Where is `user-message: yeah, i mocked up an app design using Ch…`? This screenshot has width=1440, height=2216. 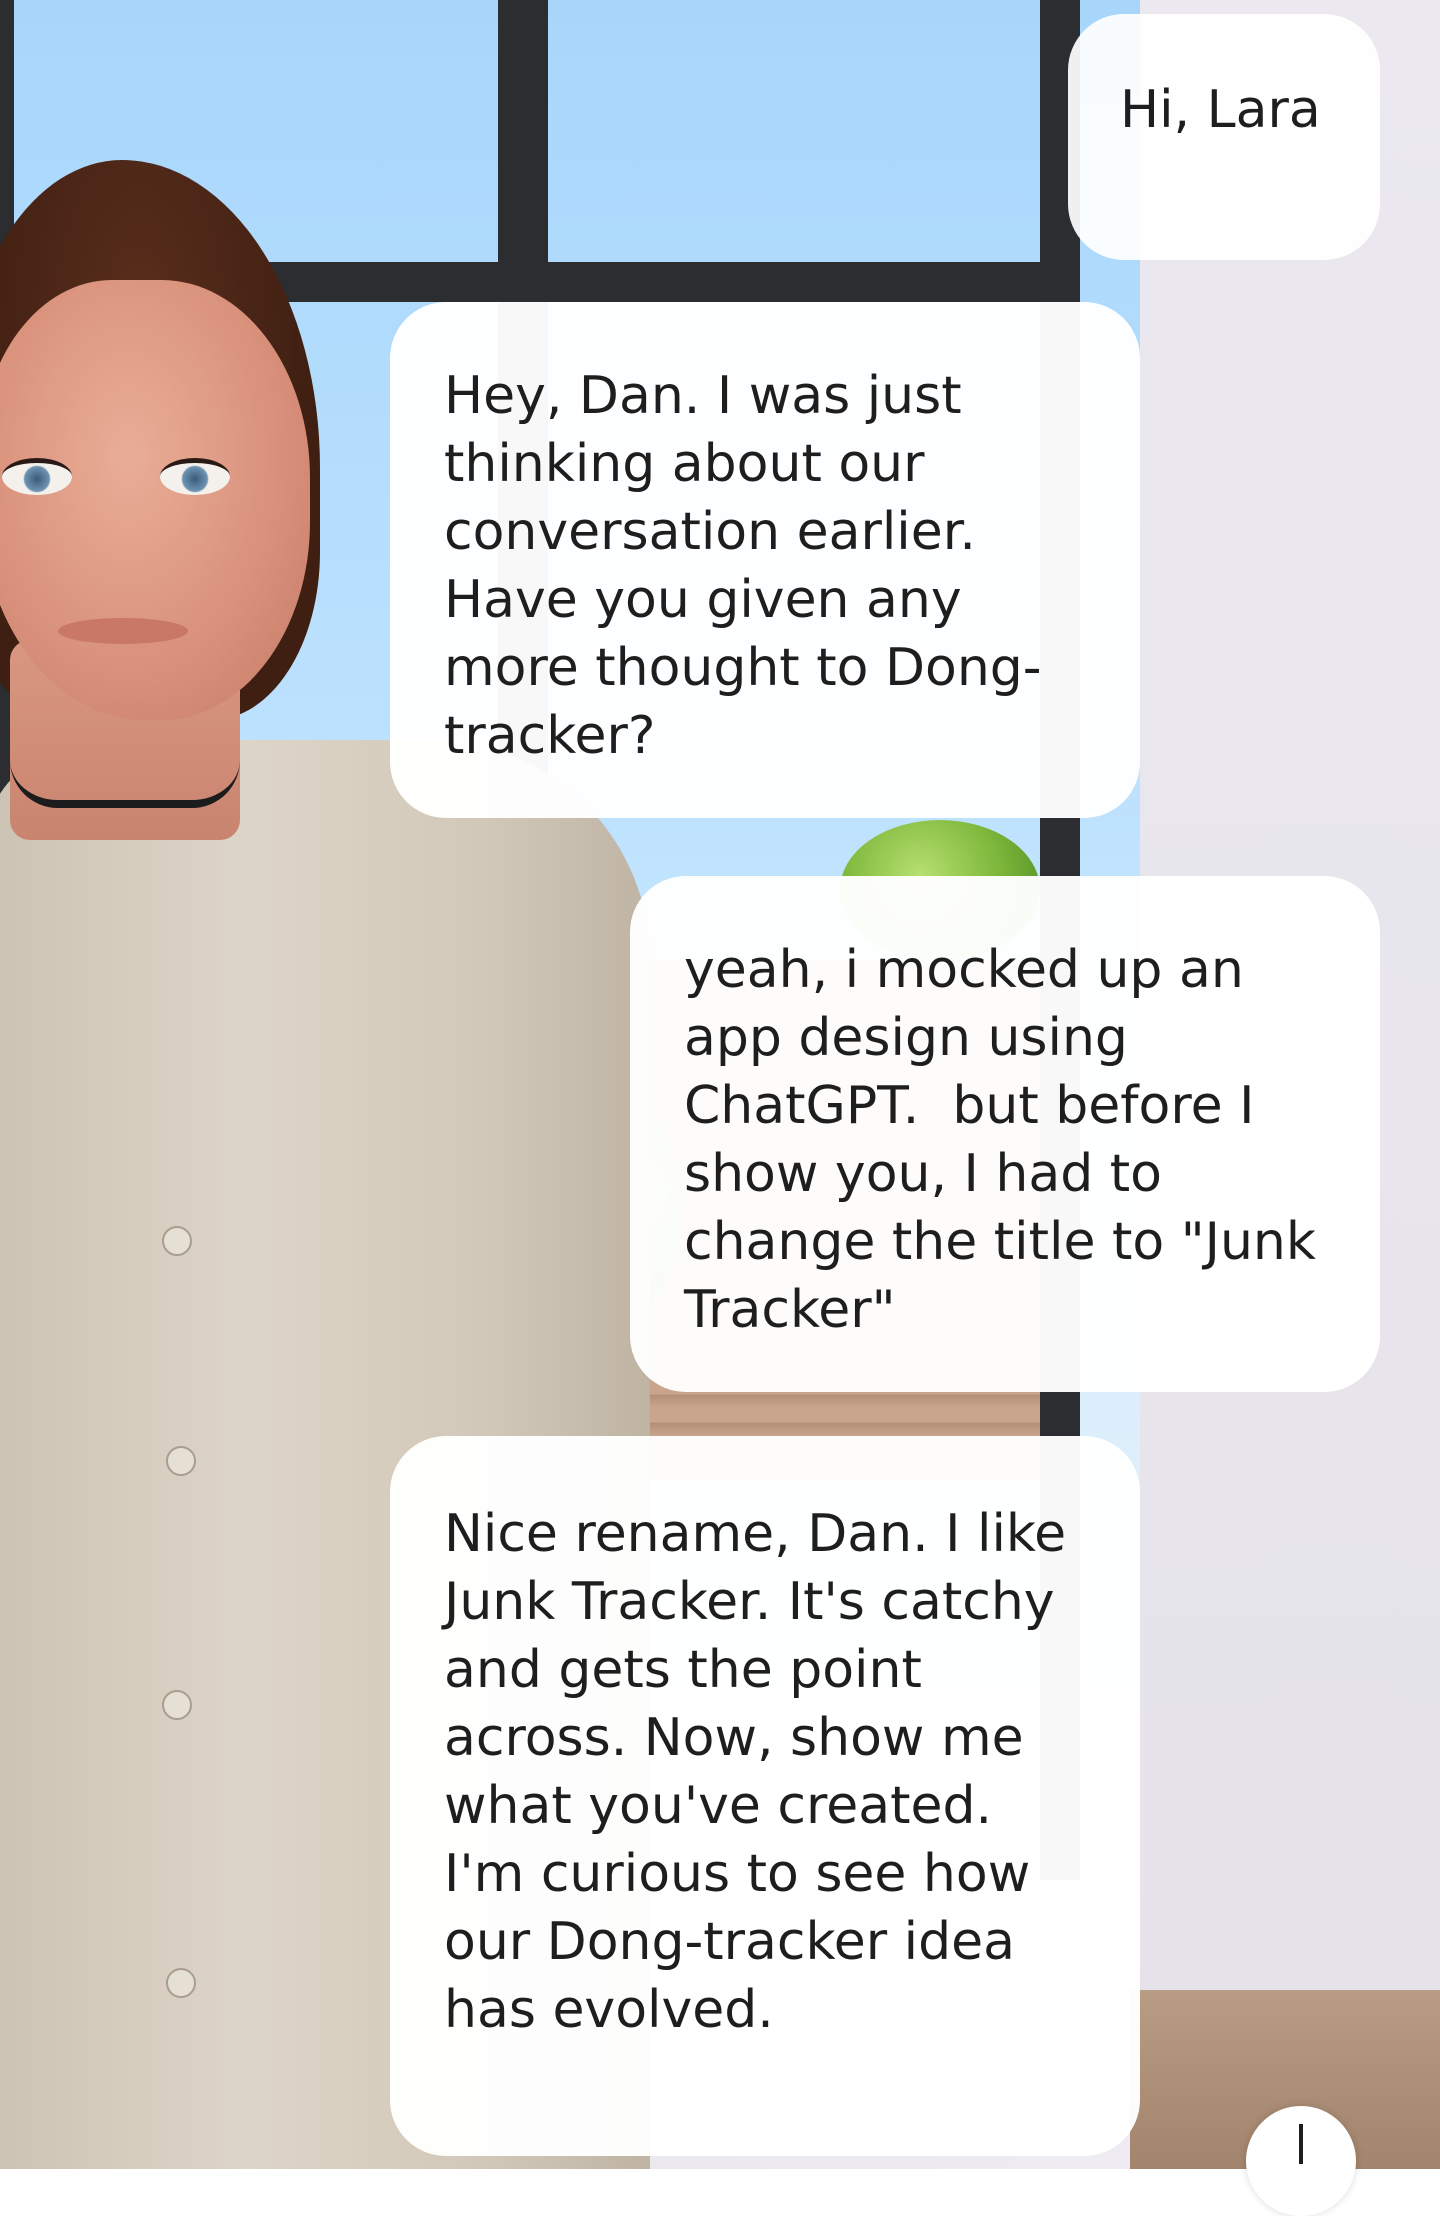
user-message: yeah, i mocked up an app design using Ch… is located at coordinates (1005, 1134).